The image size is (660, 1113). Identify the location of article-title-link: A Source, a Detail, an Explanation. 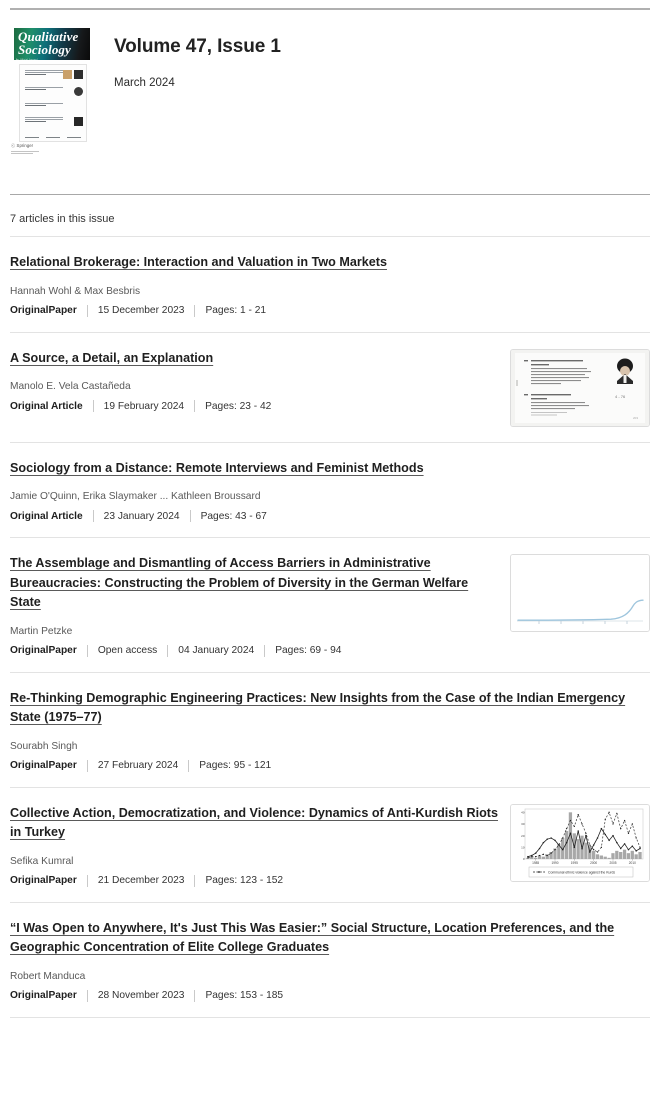
(111, 358).